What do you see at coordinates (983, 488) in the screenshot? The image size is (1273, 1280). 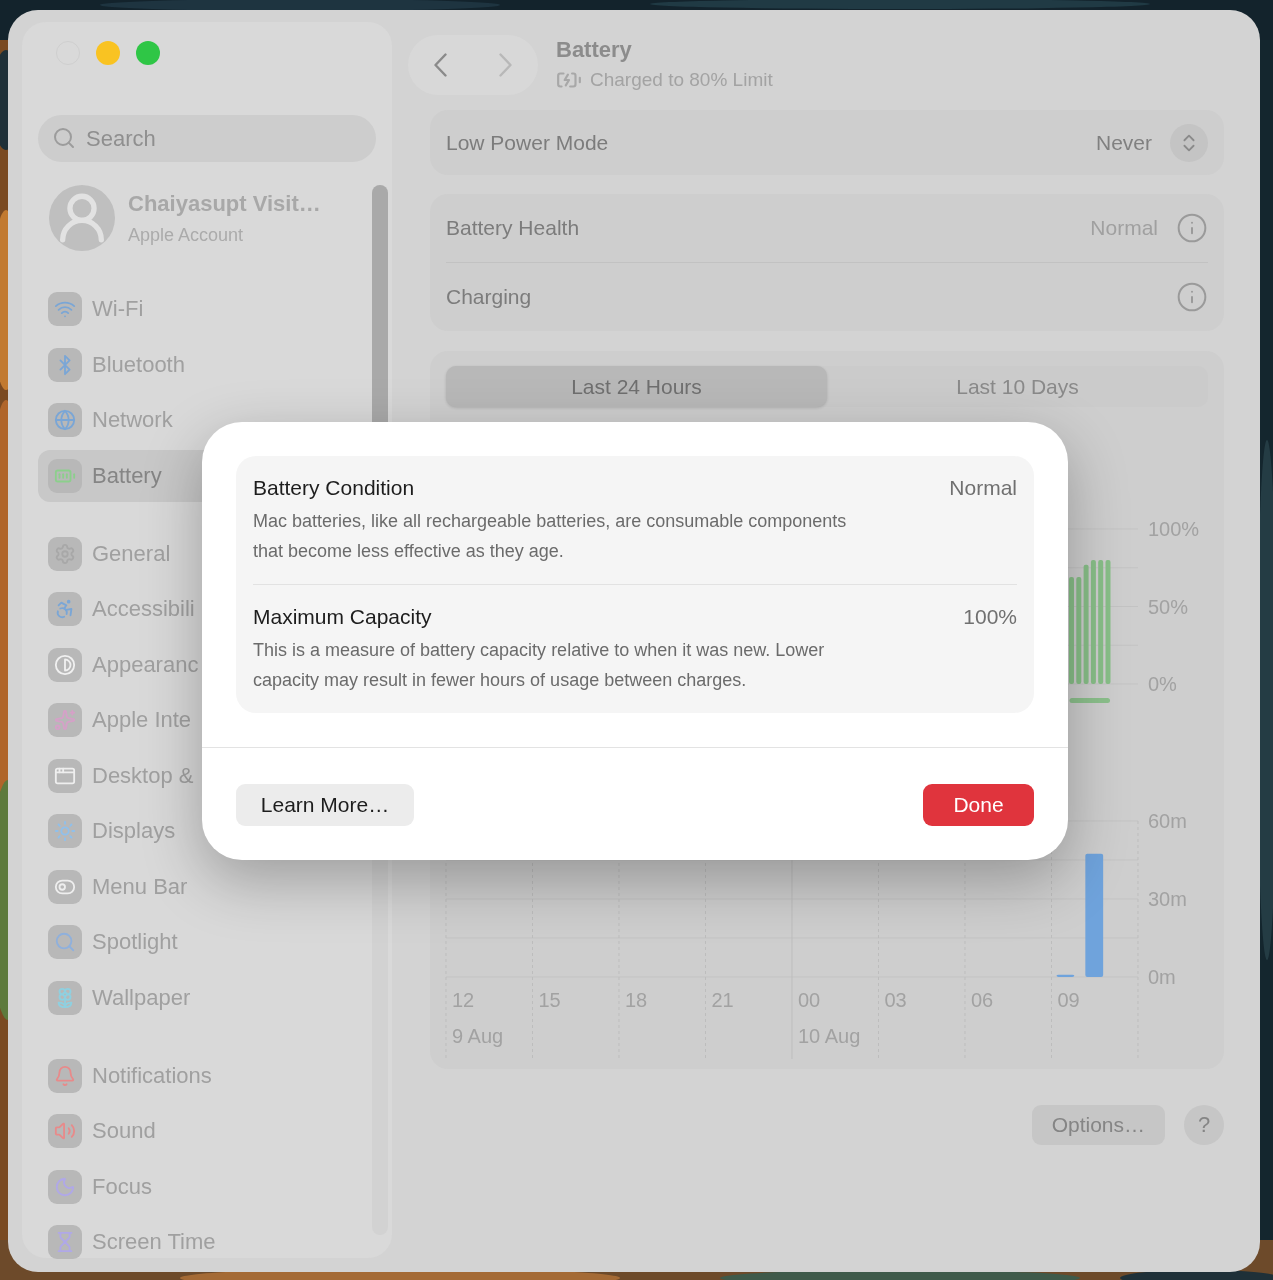 I see `section-value: Normal` at bounding box center [983, 488].